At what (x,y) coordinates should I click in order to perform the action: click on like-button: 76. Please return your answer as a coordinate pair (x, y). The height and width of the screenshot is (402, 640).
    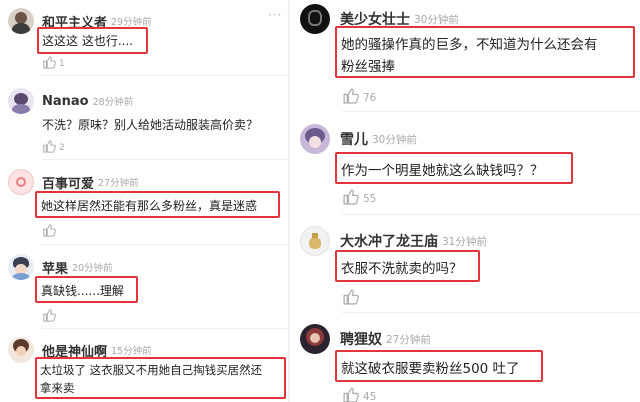
    Looking at the image, I should click on (359, 95).